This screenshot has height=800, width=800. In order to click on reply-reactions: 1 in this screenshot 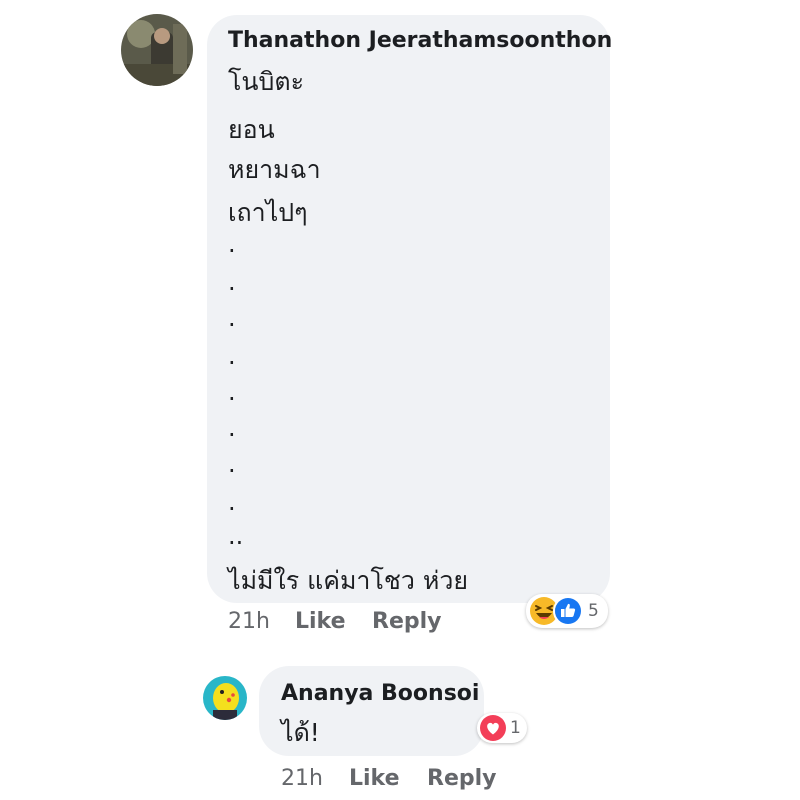, I will do `click(502, 728)`.